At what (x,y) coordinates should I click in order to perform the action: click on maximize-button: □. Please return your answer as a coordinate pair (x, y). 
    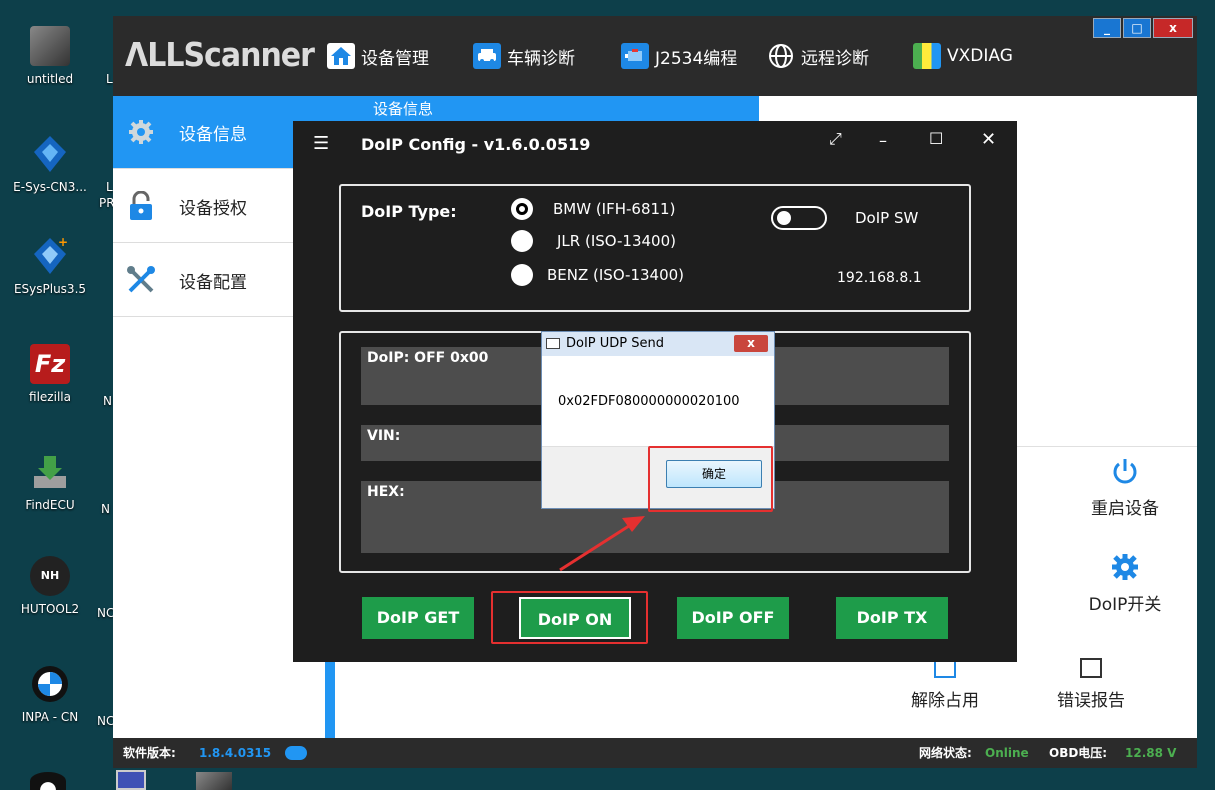
    Looking at the image, I should click on (1137, 28).